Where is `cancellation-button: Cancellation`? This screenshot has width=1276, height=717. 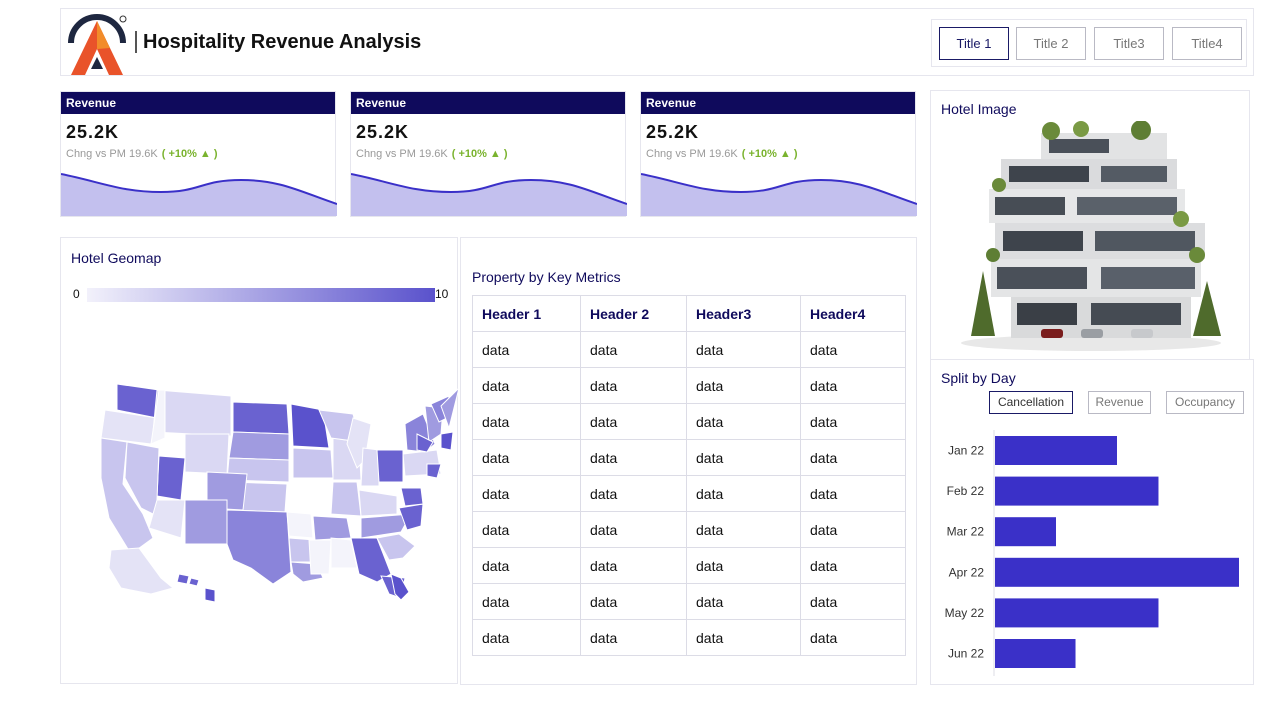 cancellation-button: Cancellation is located at coordinates (1031, 402).